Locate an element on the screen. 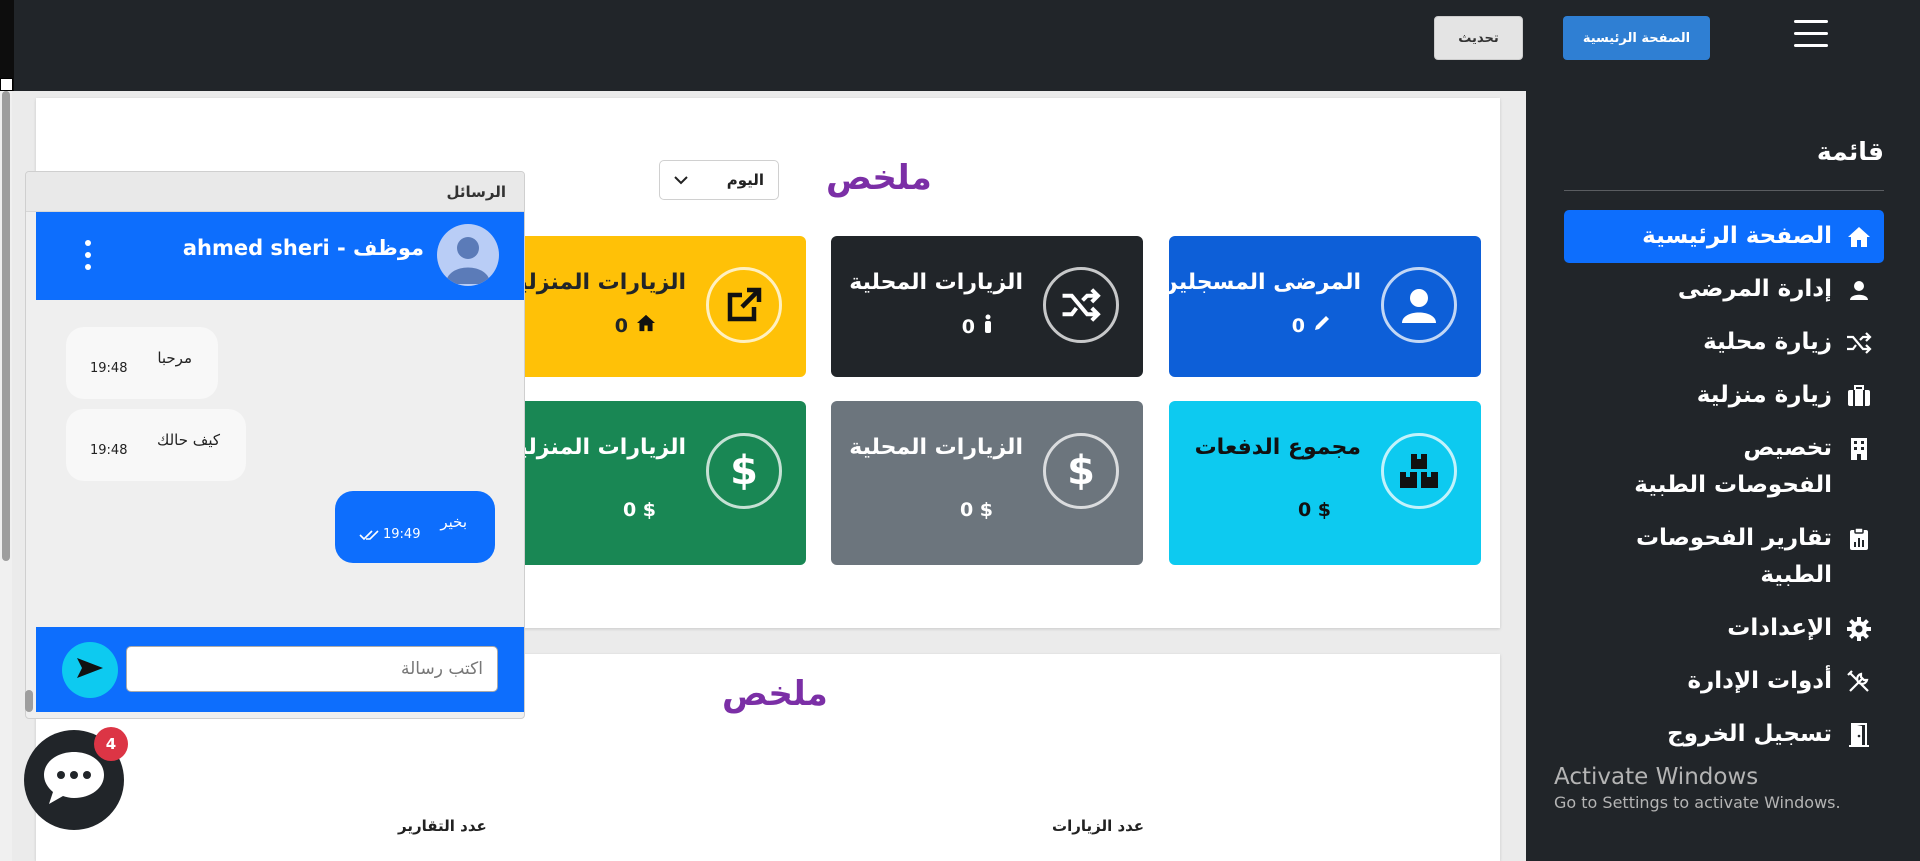 This screenshot has width=1920, height=861. chat-composer: اكتب رسالة is located at coordinates (280, 669).